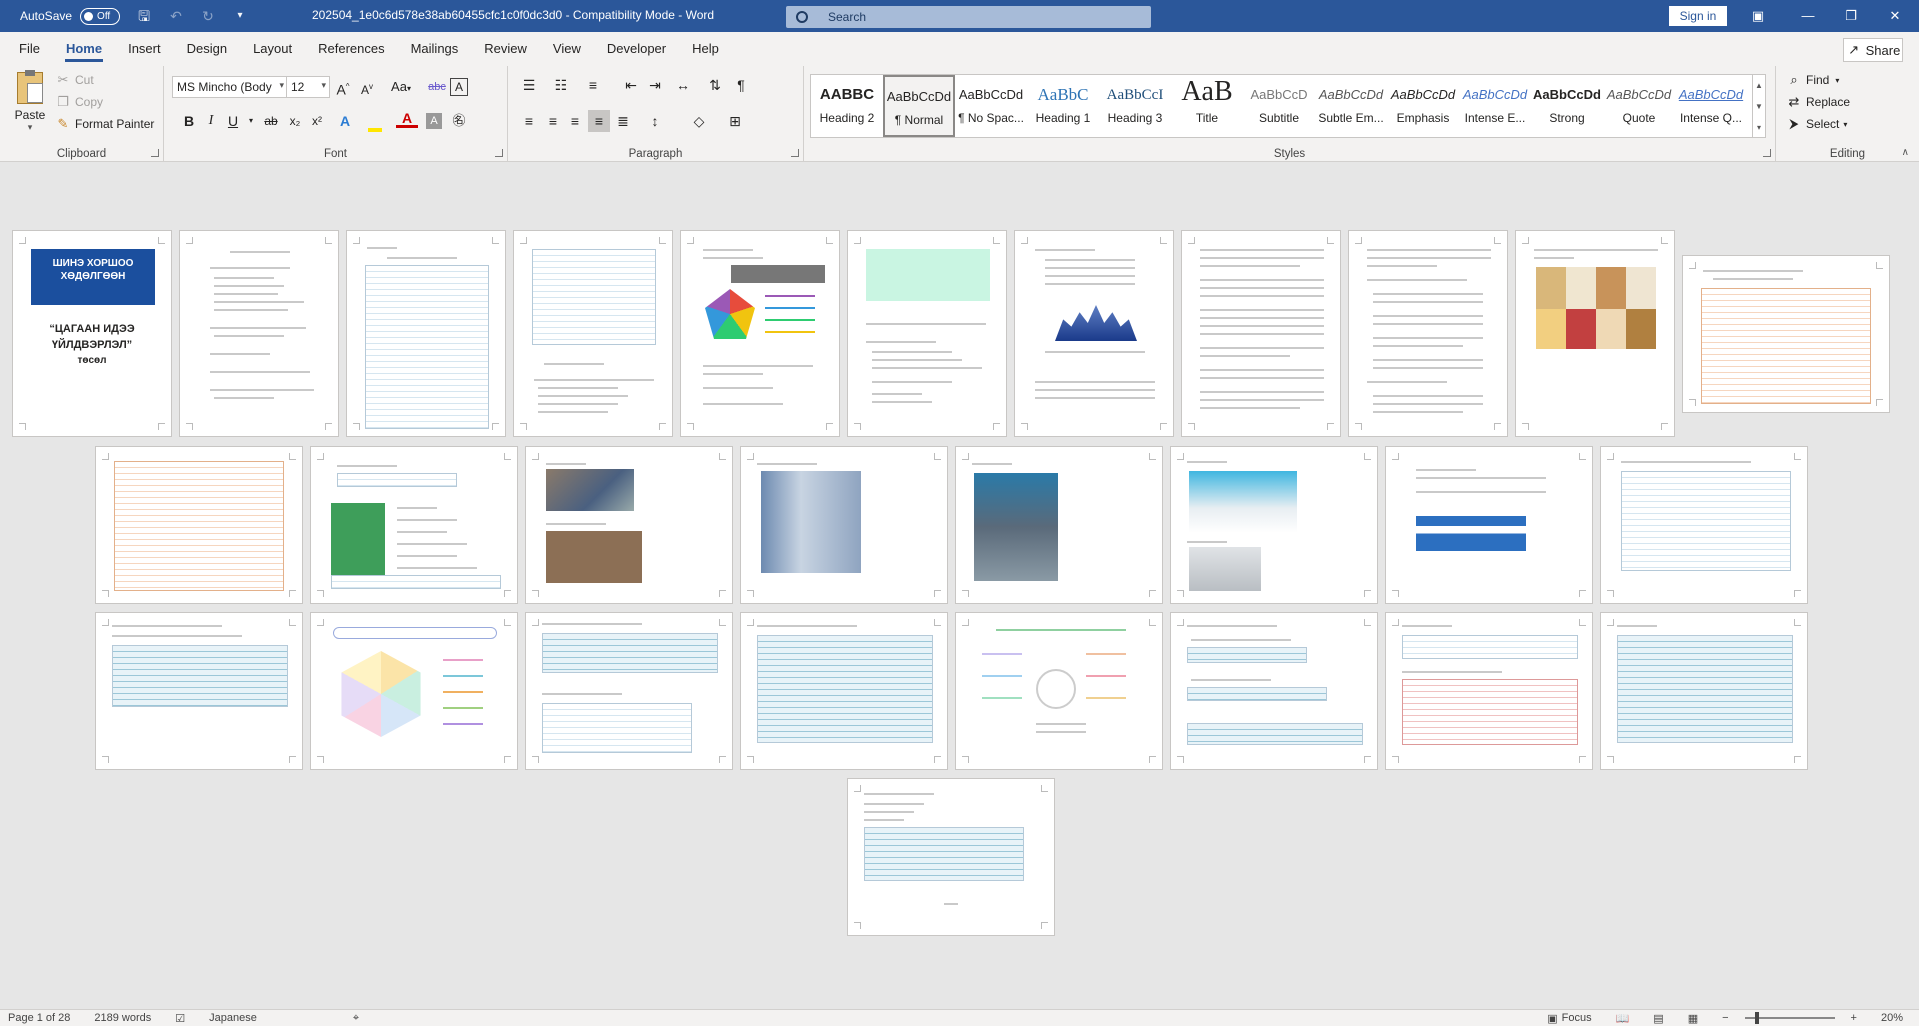 This screenshot has height=1026, width=1919. Describe the element at coordinates (529, 85) in the screenshot. I see `bullets-icon: ☰` at that location.